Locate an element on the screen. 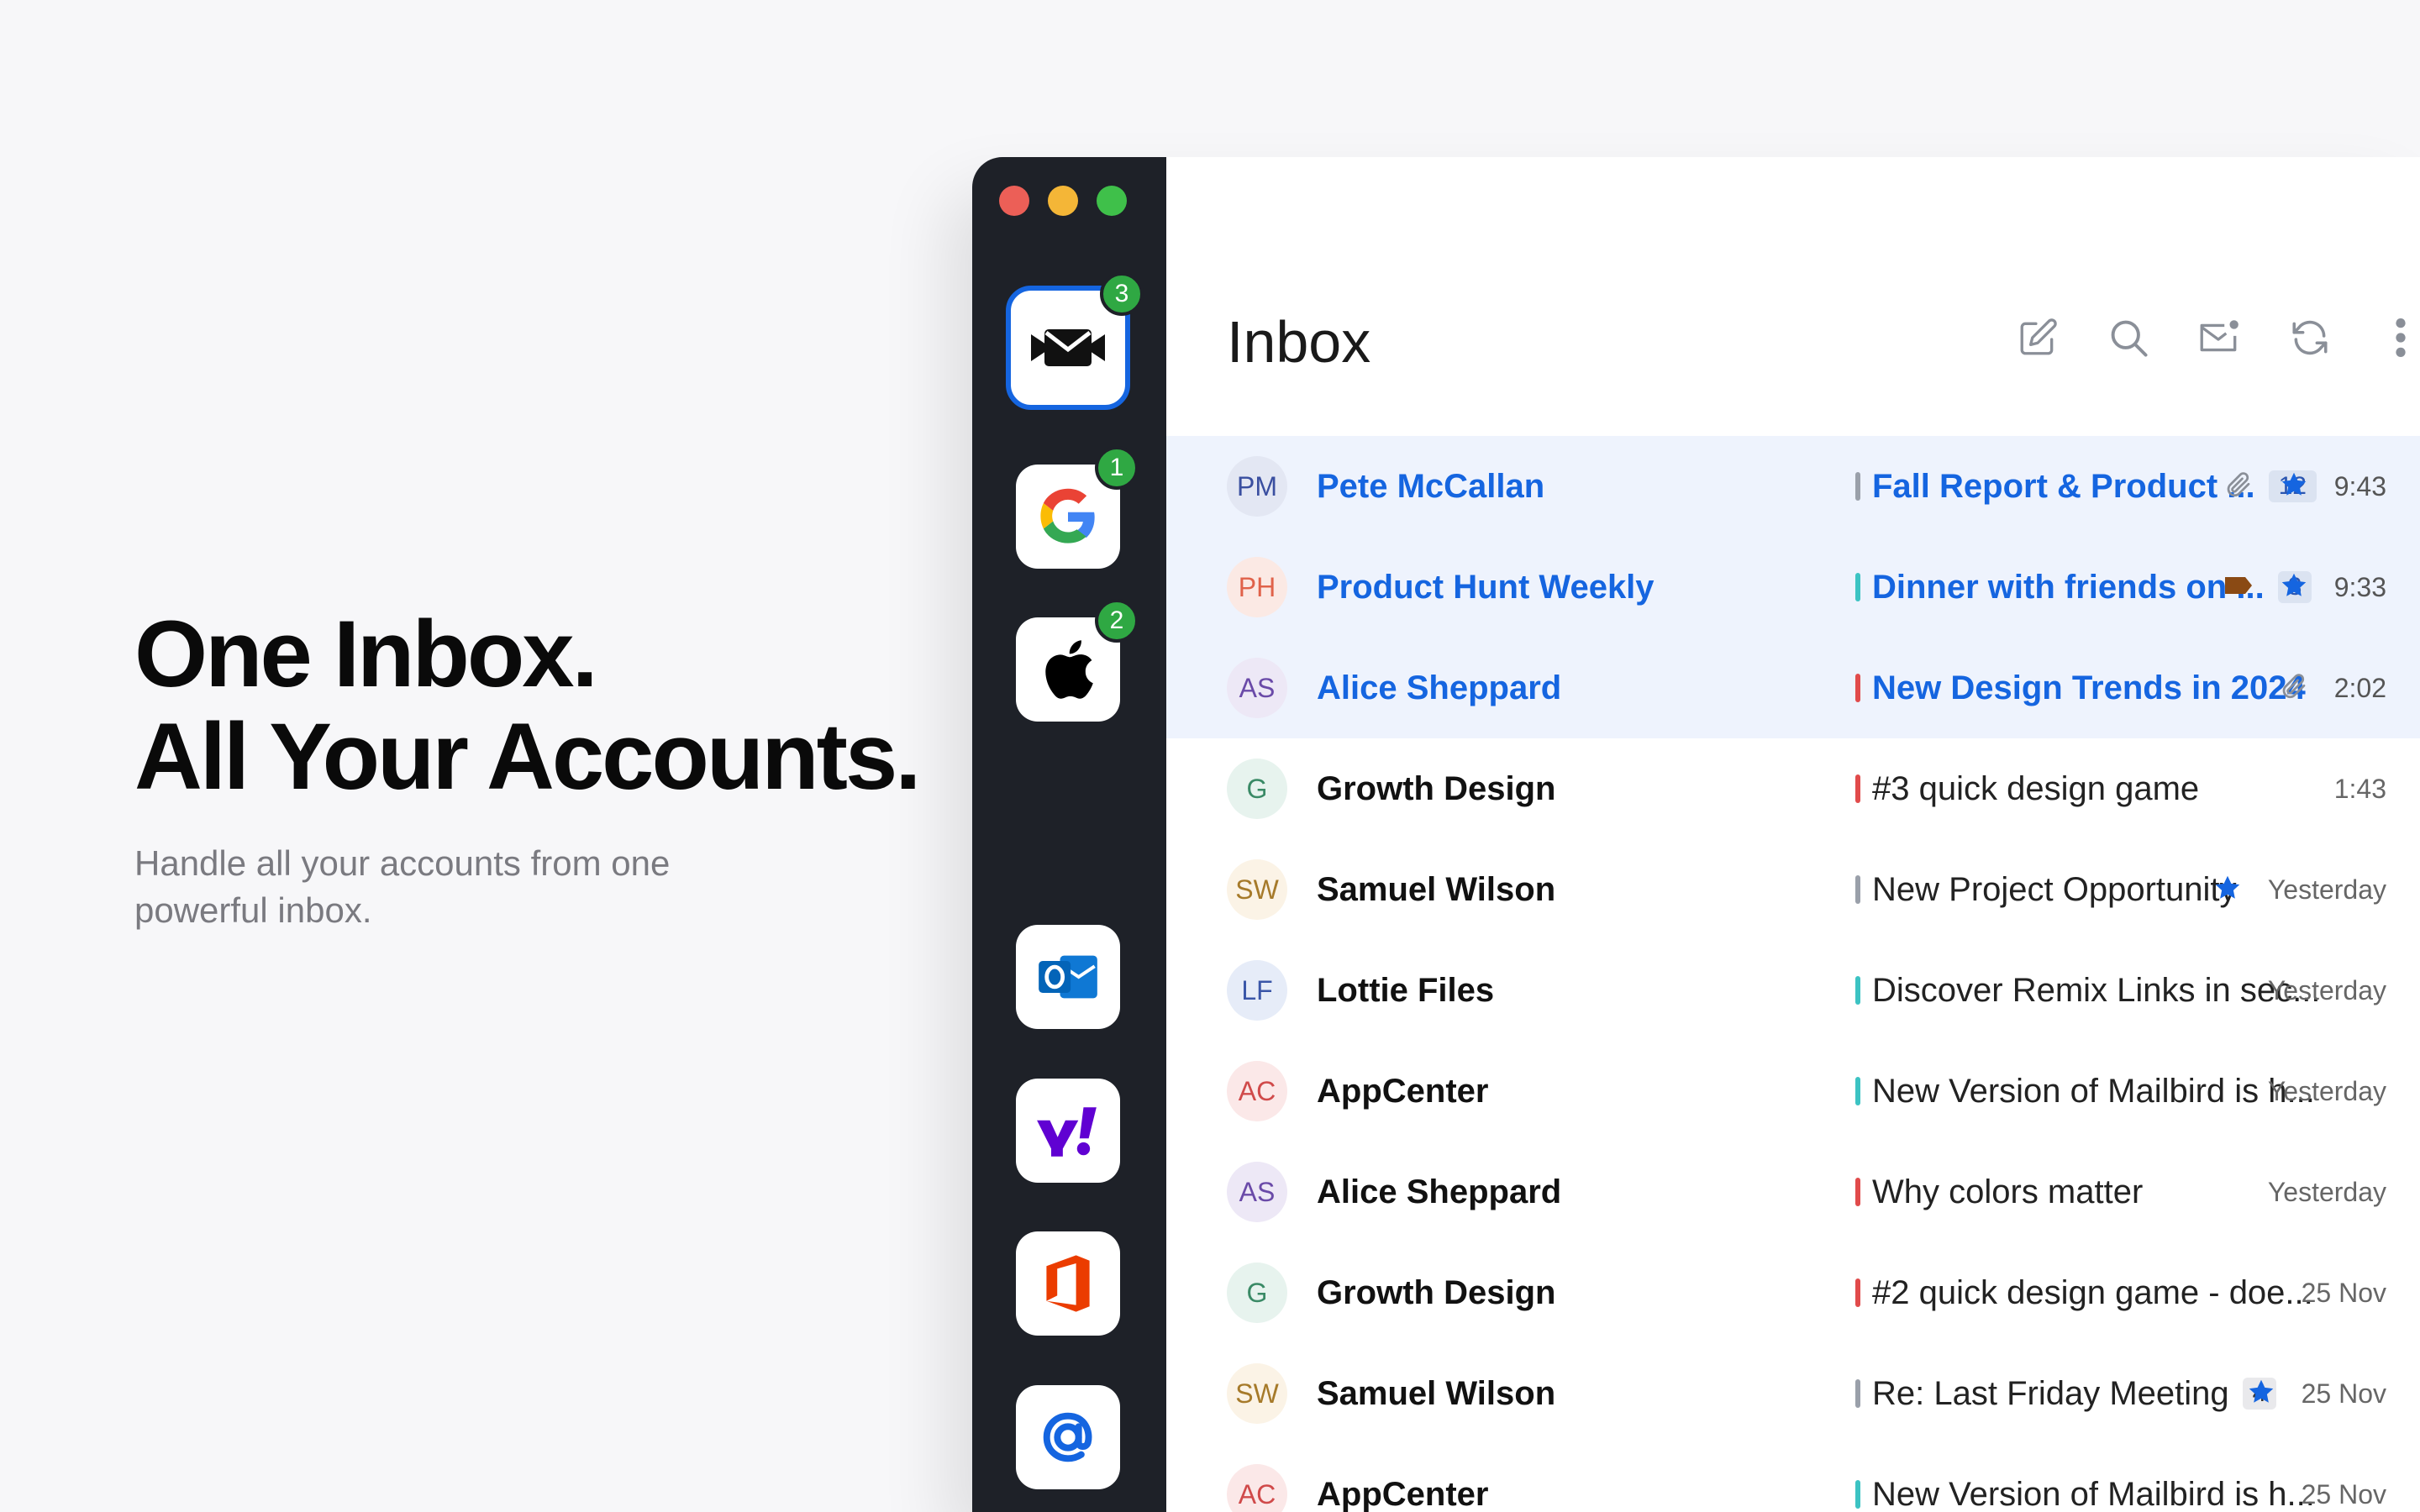  account-yahoo is located at coordinates (1068, 1131).